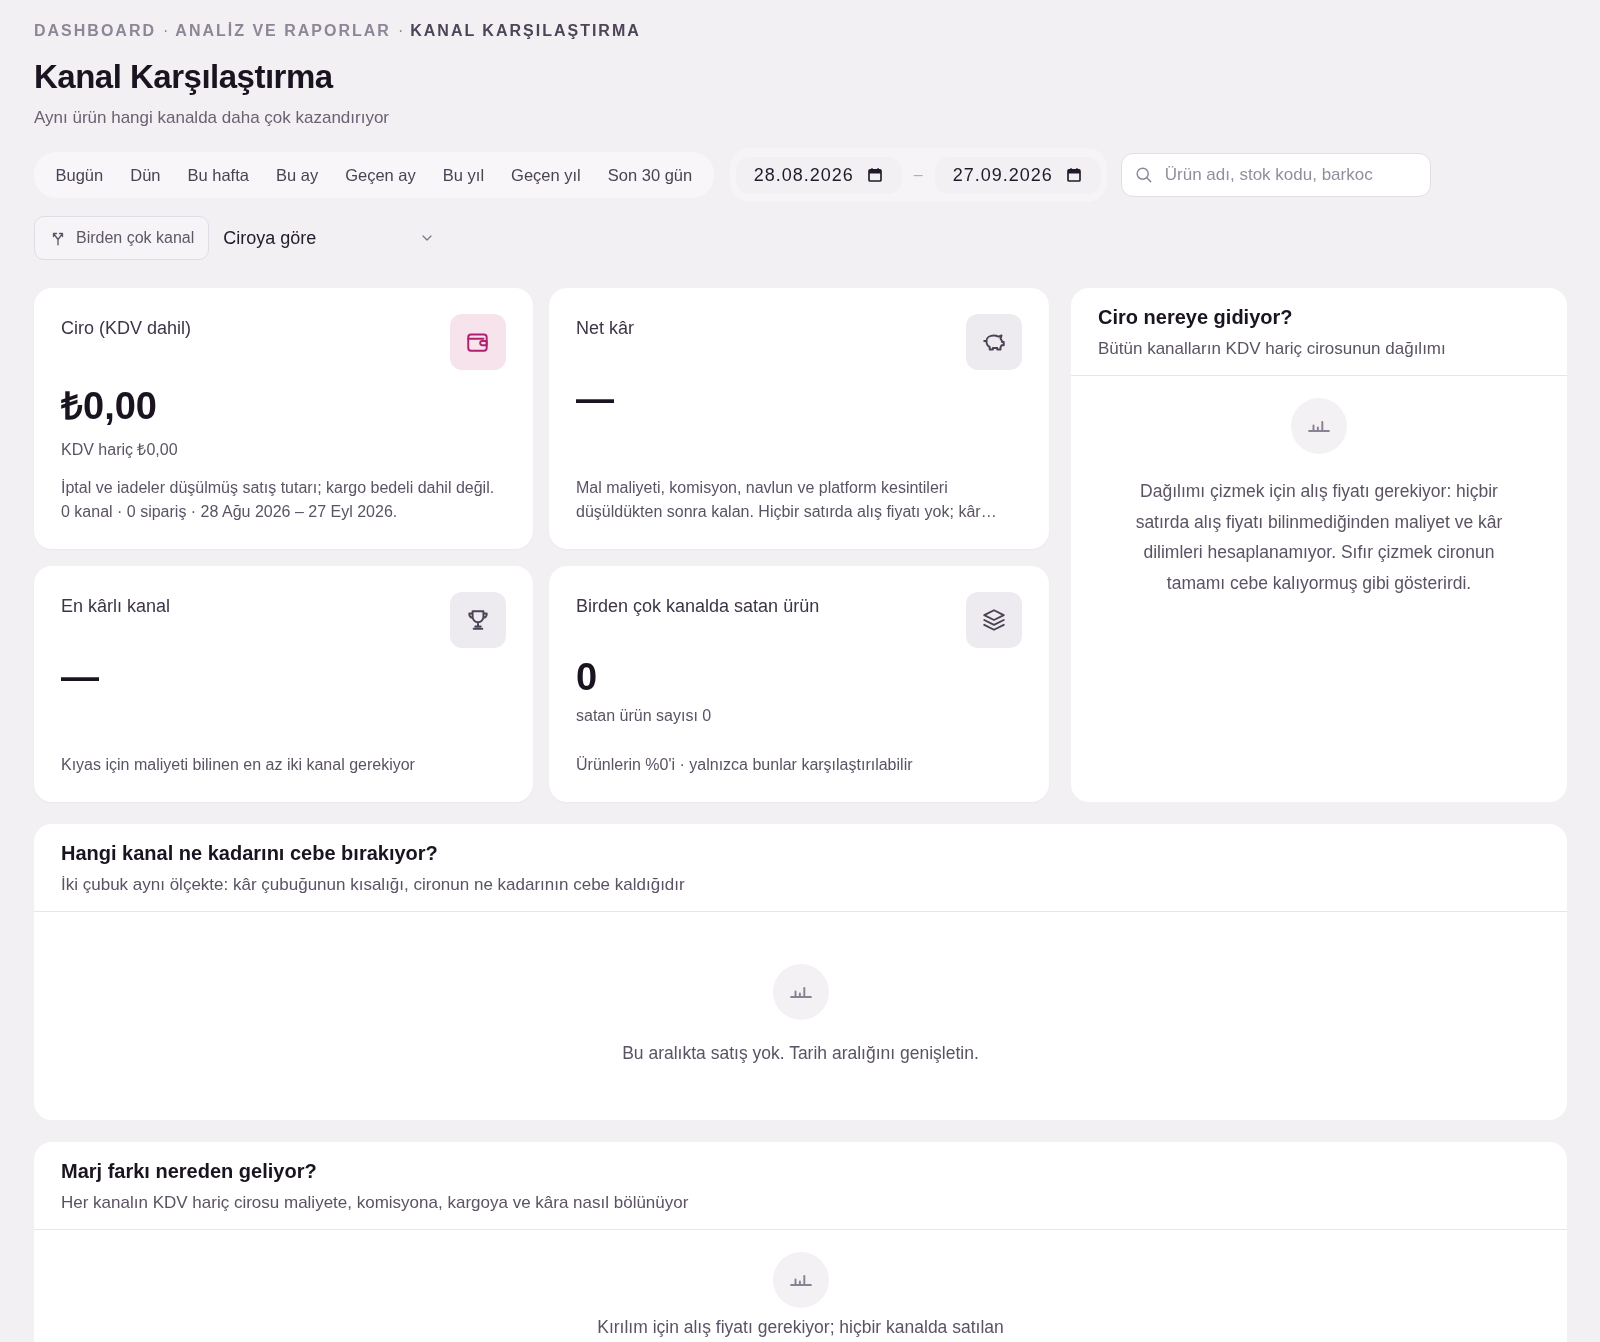 The width and height of the screenshot is (1600, 1342). What do you see at coordinates (546, 175) in the screenshot?
I see `range-preset-button: Geçen yıl` at bounding box center [546, 175].